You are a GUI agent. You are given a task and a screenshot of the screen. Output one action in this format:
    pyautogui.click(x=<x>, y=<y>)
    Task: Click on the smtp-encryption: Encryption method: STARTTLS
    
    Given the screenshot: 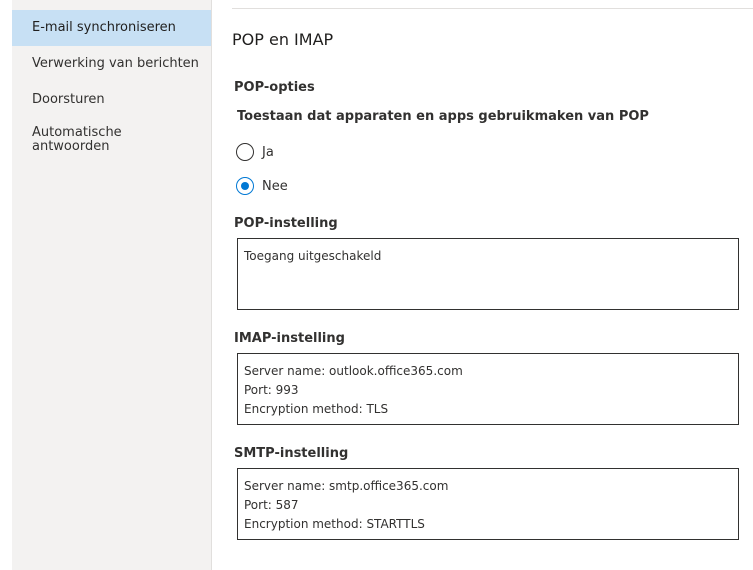 What is the action you would take?
    pyautogui.click(x=334, y=524)
    